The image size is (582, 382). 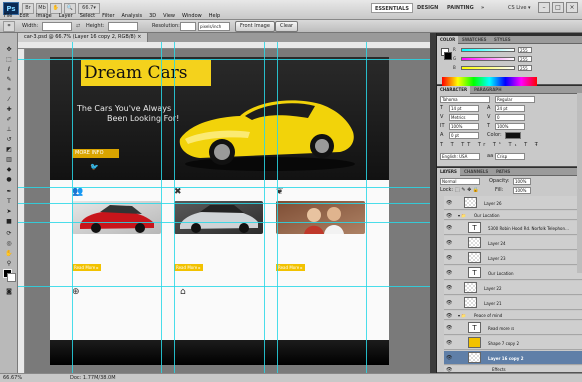 What do you see at coordinates (464, 117) in the screenshot?
I see `kerning-field: Metrics` at bounding box center [464, 117].